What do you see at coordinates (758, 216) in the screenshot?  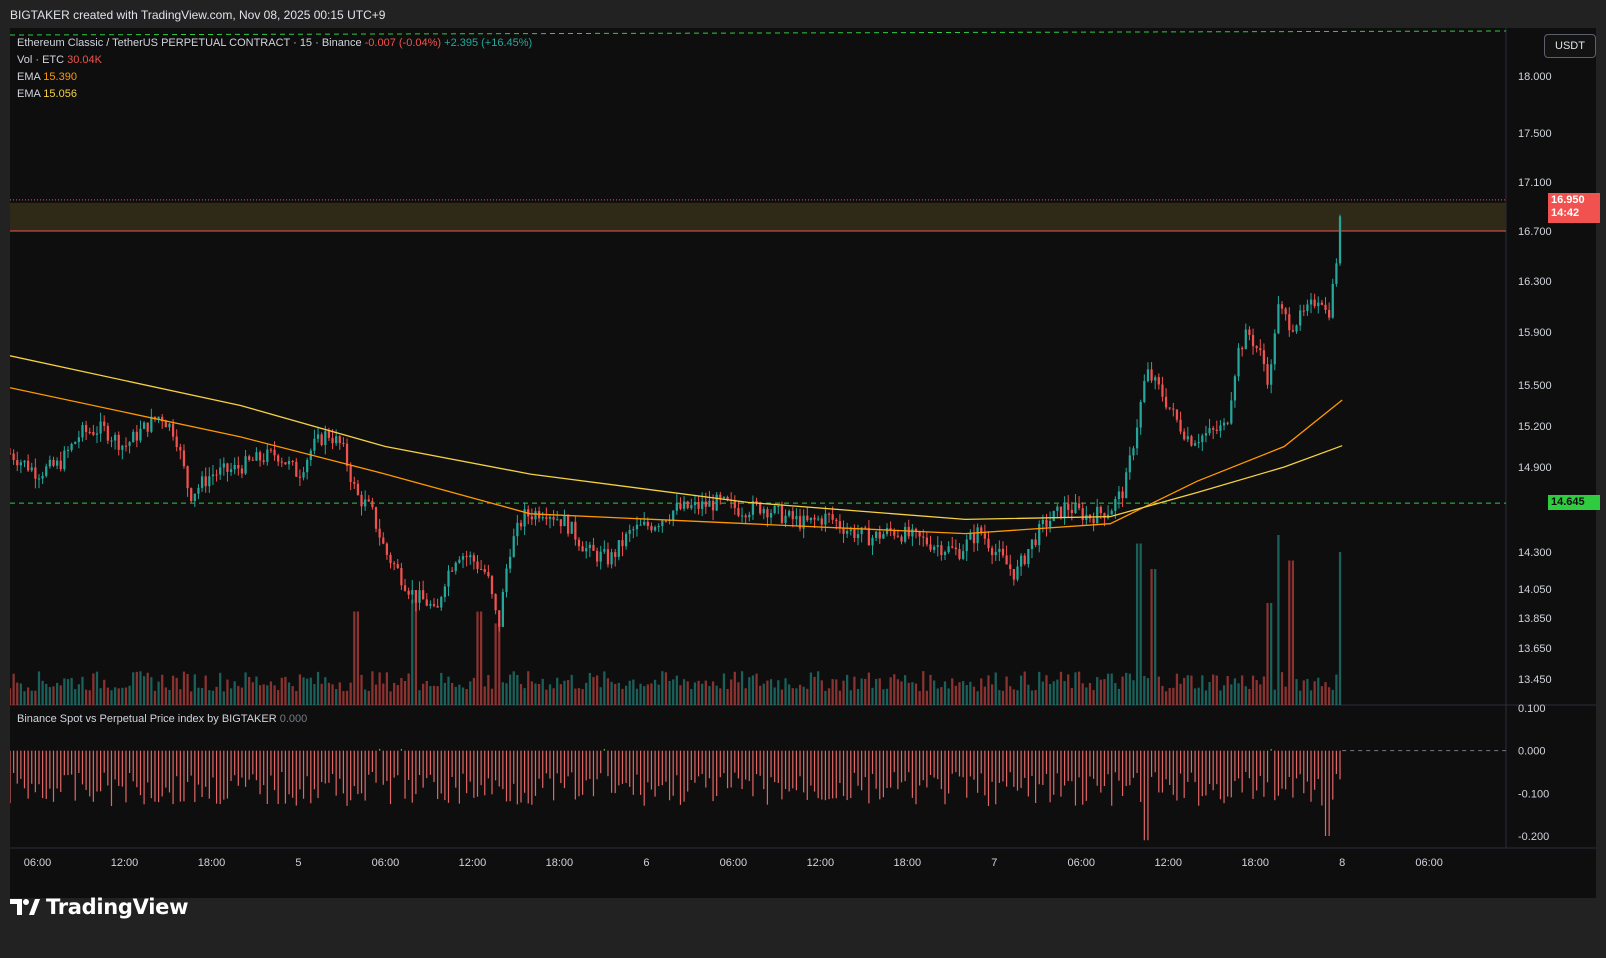 I see `resistance-zone` at bounding box center [758, 216].